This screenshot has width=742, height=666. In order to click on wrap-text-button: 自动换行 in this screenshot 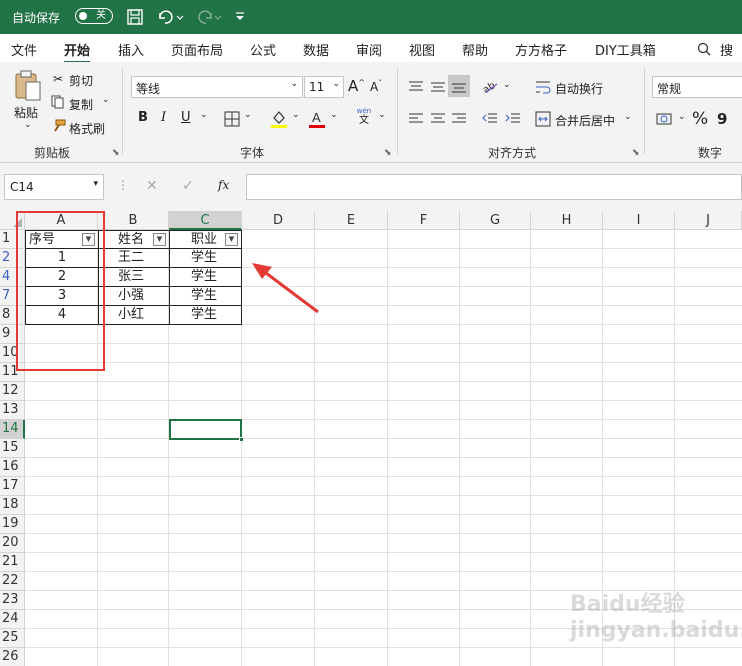, I will do `click(579, 88)`.